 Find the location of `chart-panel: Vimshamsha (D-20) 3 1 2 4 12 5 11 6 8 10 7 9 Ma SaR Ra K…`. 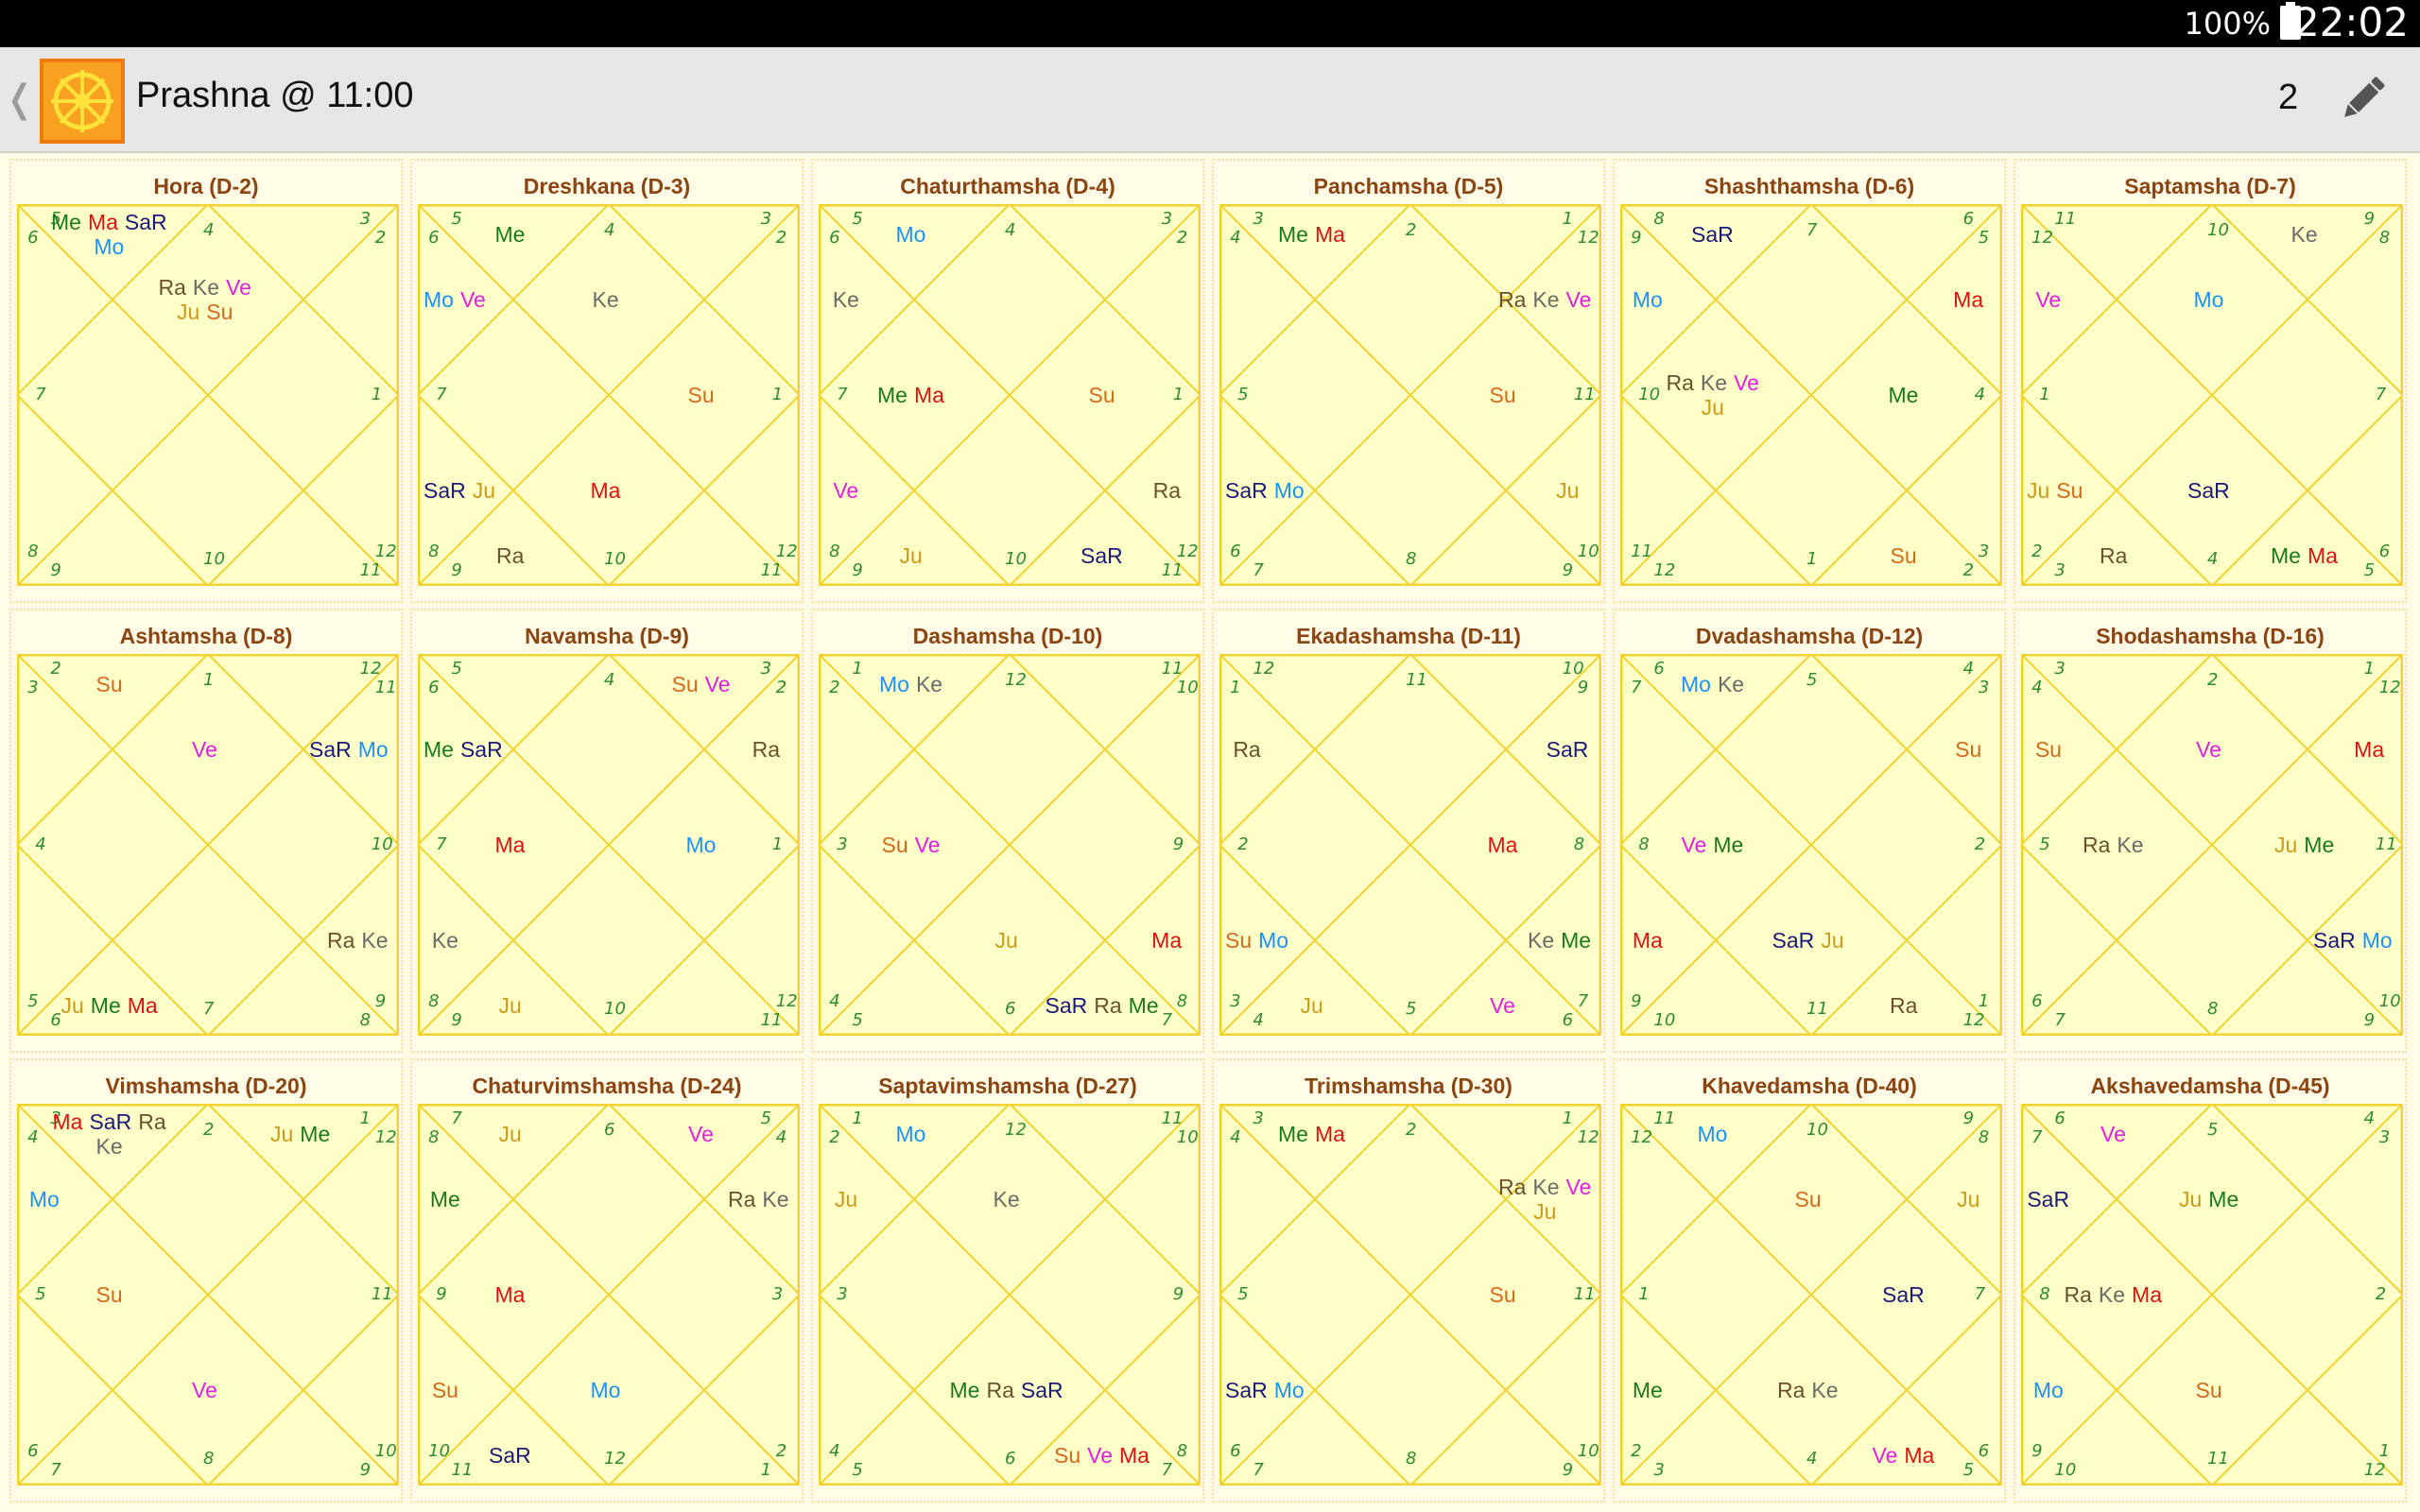

chart-panel: Vimshamsha (D-20) 3 1 2 4 12 5 11 6 8 10 7 9 Ma SaR Ra K… is located at coordinates (206, 1280).